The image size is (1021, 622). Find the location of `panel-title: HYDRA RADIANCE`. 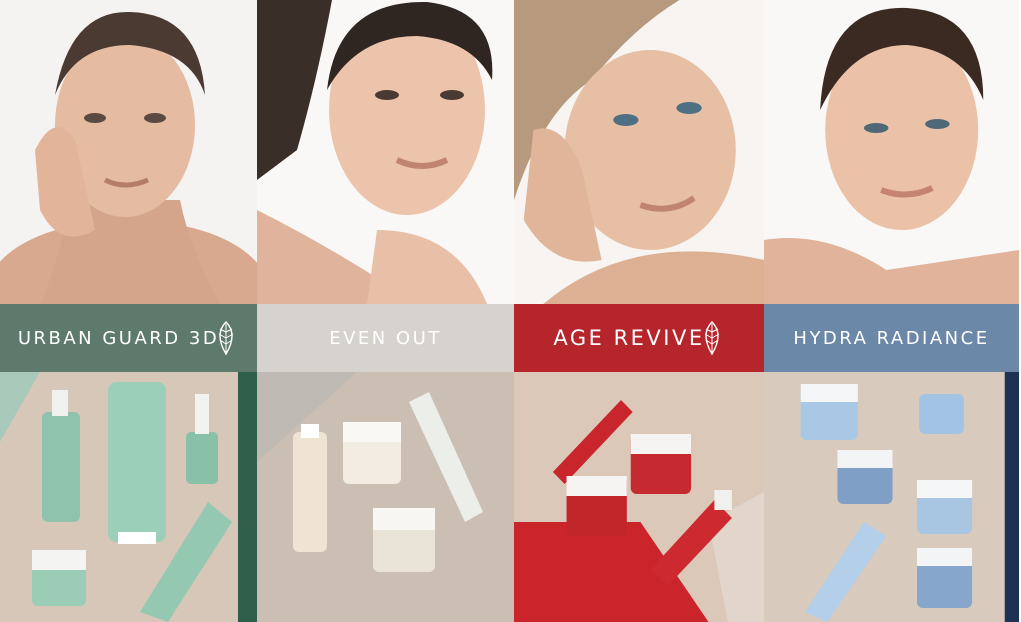

panel-title: HYDRA RADIANCE is located at coordinates (891, 338).